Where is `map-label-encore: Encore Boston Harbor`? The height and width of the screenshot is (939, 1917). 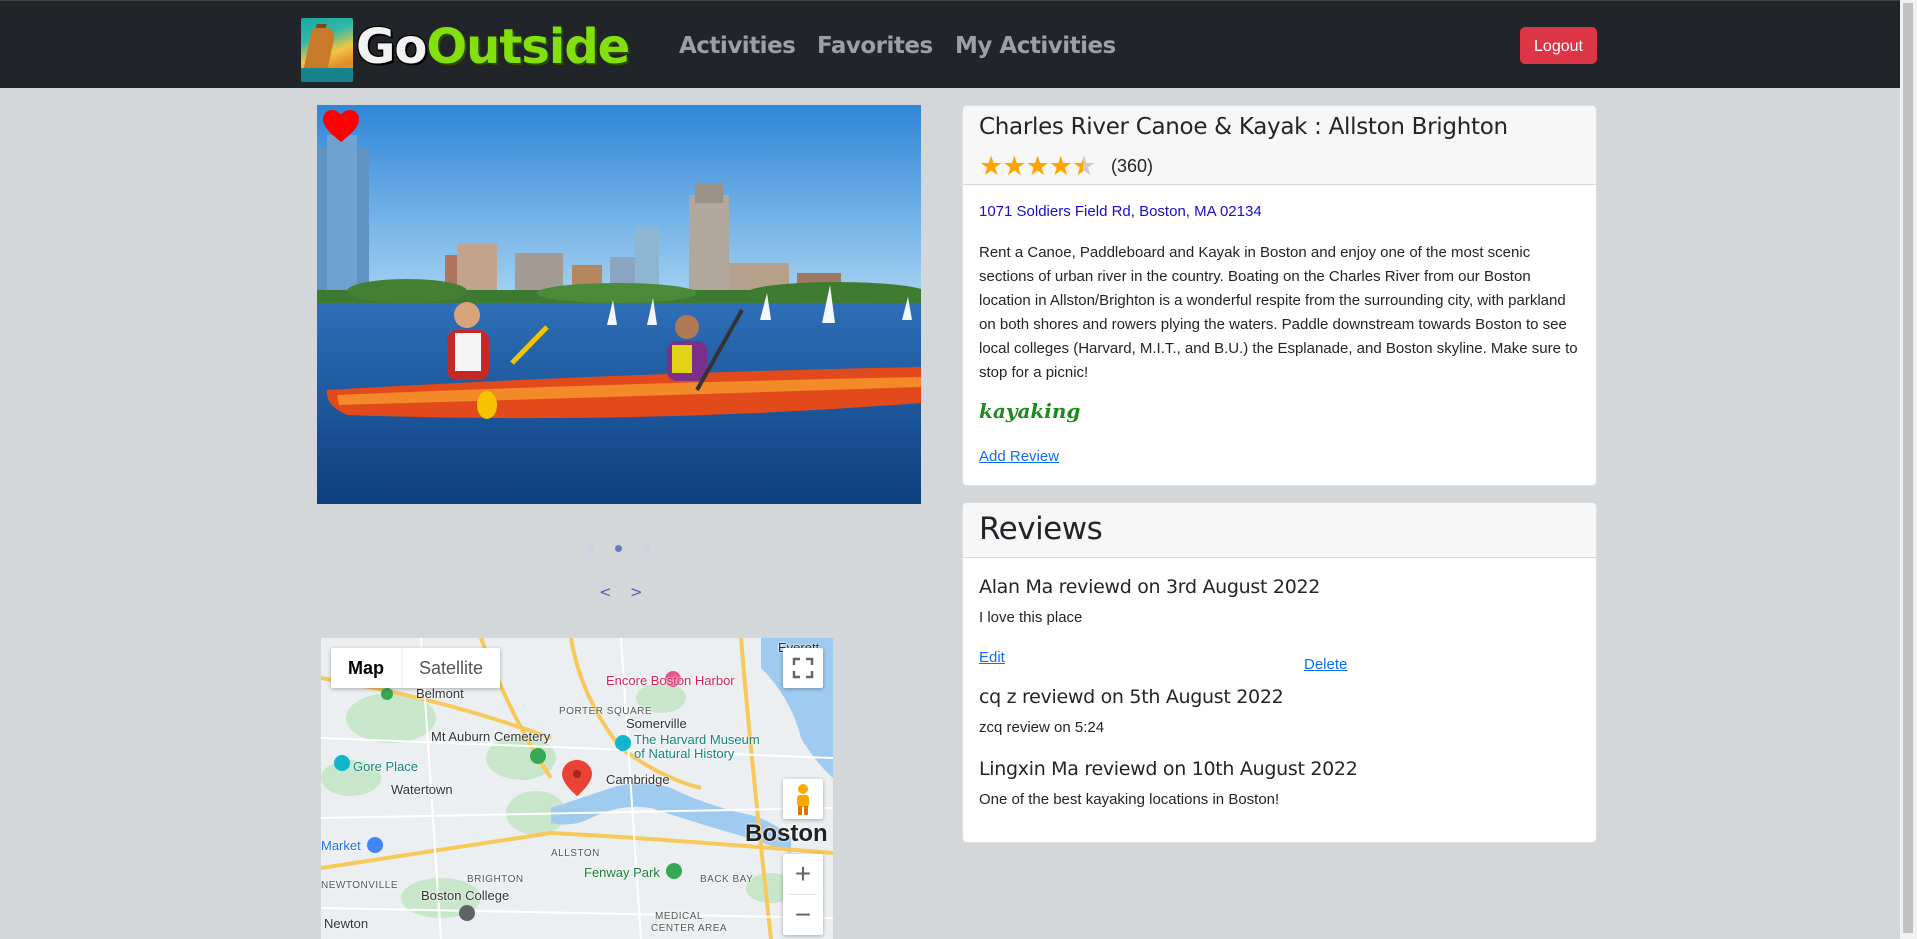
map-label-encore: Encore Boston Harbor is located at coordinates (670, 680).